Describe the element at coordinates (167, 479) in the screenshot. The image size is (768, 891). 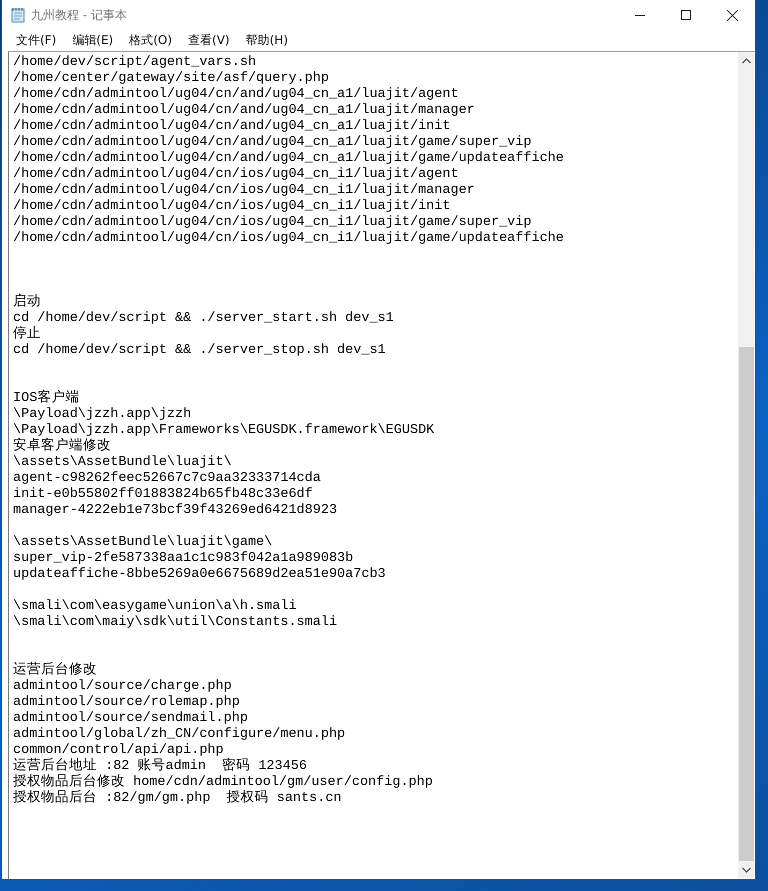
I see `text-line: agent-c98262feec52667c7c9aa32333714cda` at that location.